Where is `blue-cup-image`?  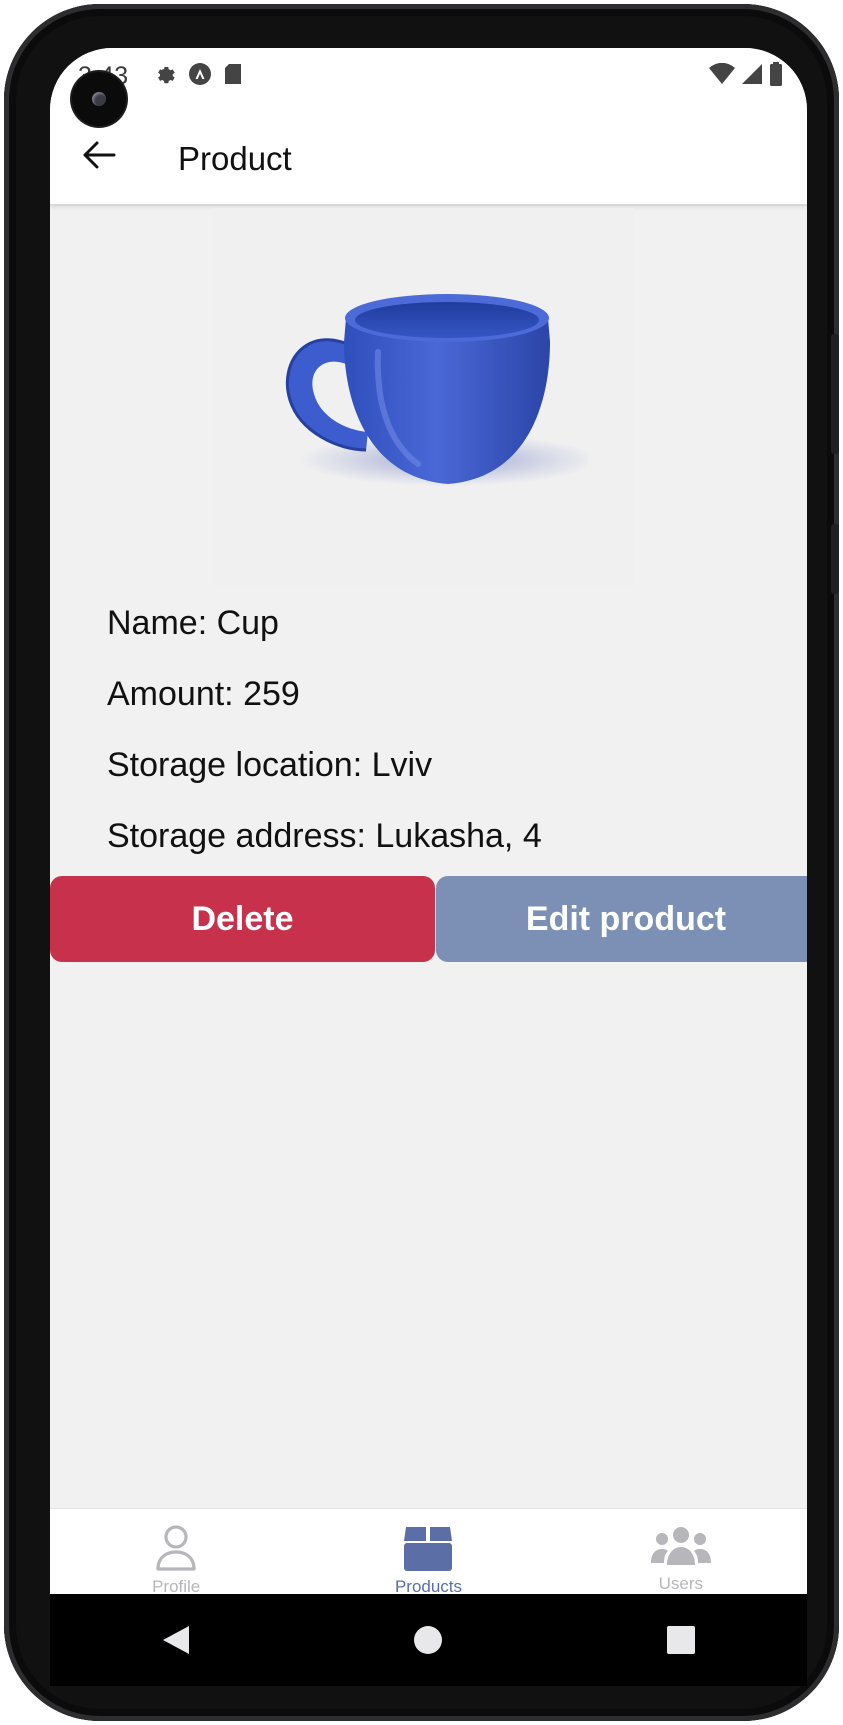
blue-cup-image is located at coordinates (436, 390).